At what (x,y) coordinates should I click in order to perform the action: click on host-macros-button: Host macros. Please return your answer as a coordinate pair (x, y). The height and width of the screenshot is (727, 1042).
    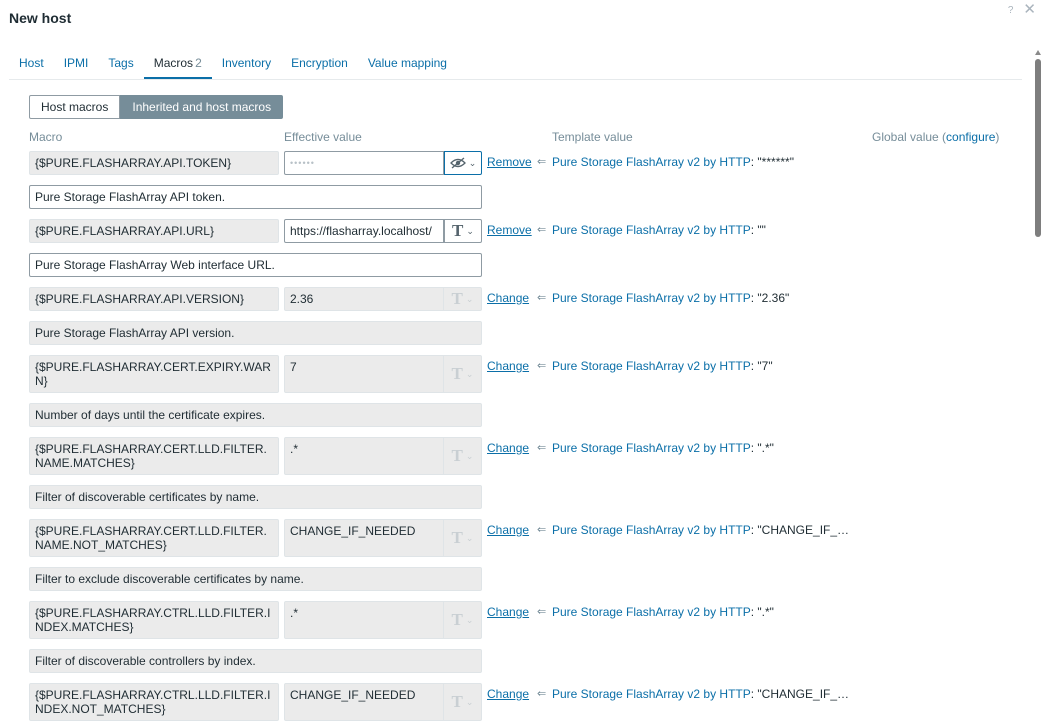
    Looking at the image, I should click on (75, 107).